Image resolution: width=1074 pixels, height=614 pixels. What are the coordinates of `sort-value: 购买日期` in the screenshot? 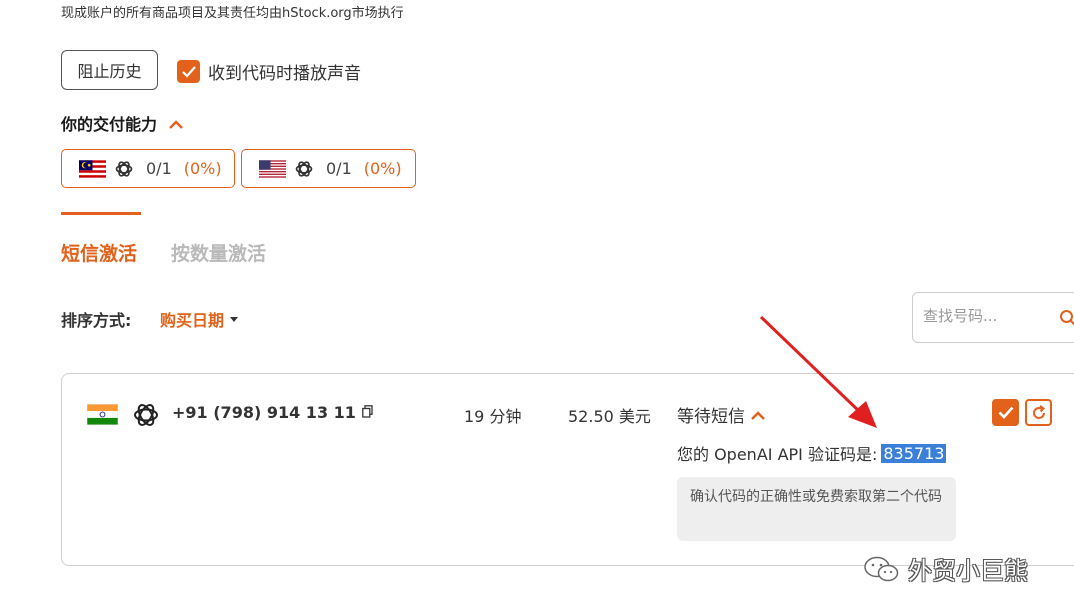 It's located at (192, 320).